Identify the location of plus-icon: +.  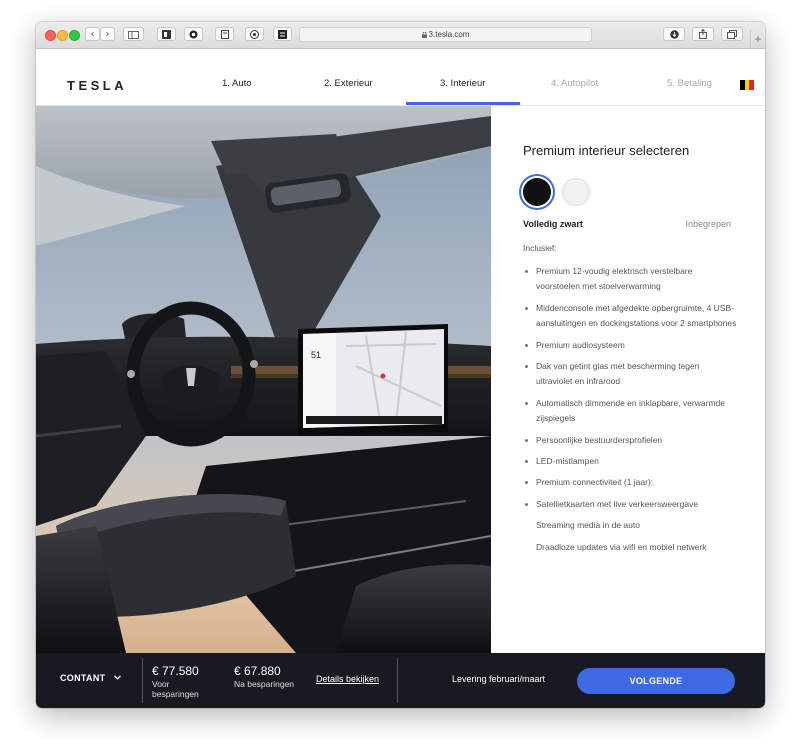
(758, 39).